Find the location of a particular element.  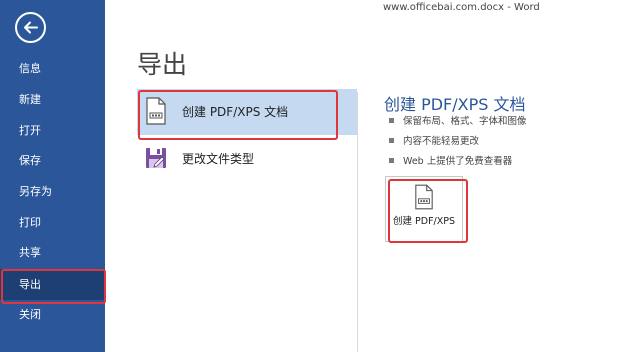

sidebar-item-print: 打印 is located at coordinates (52, 222).